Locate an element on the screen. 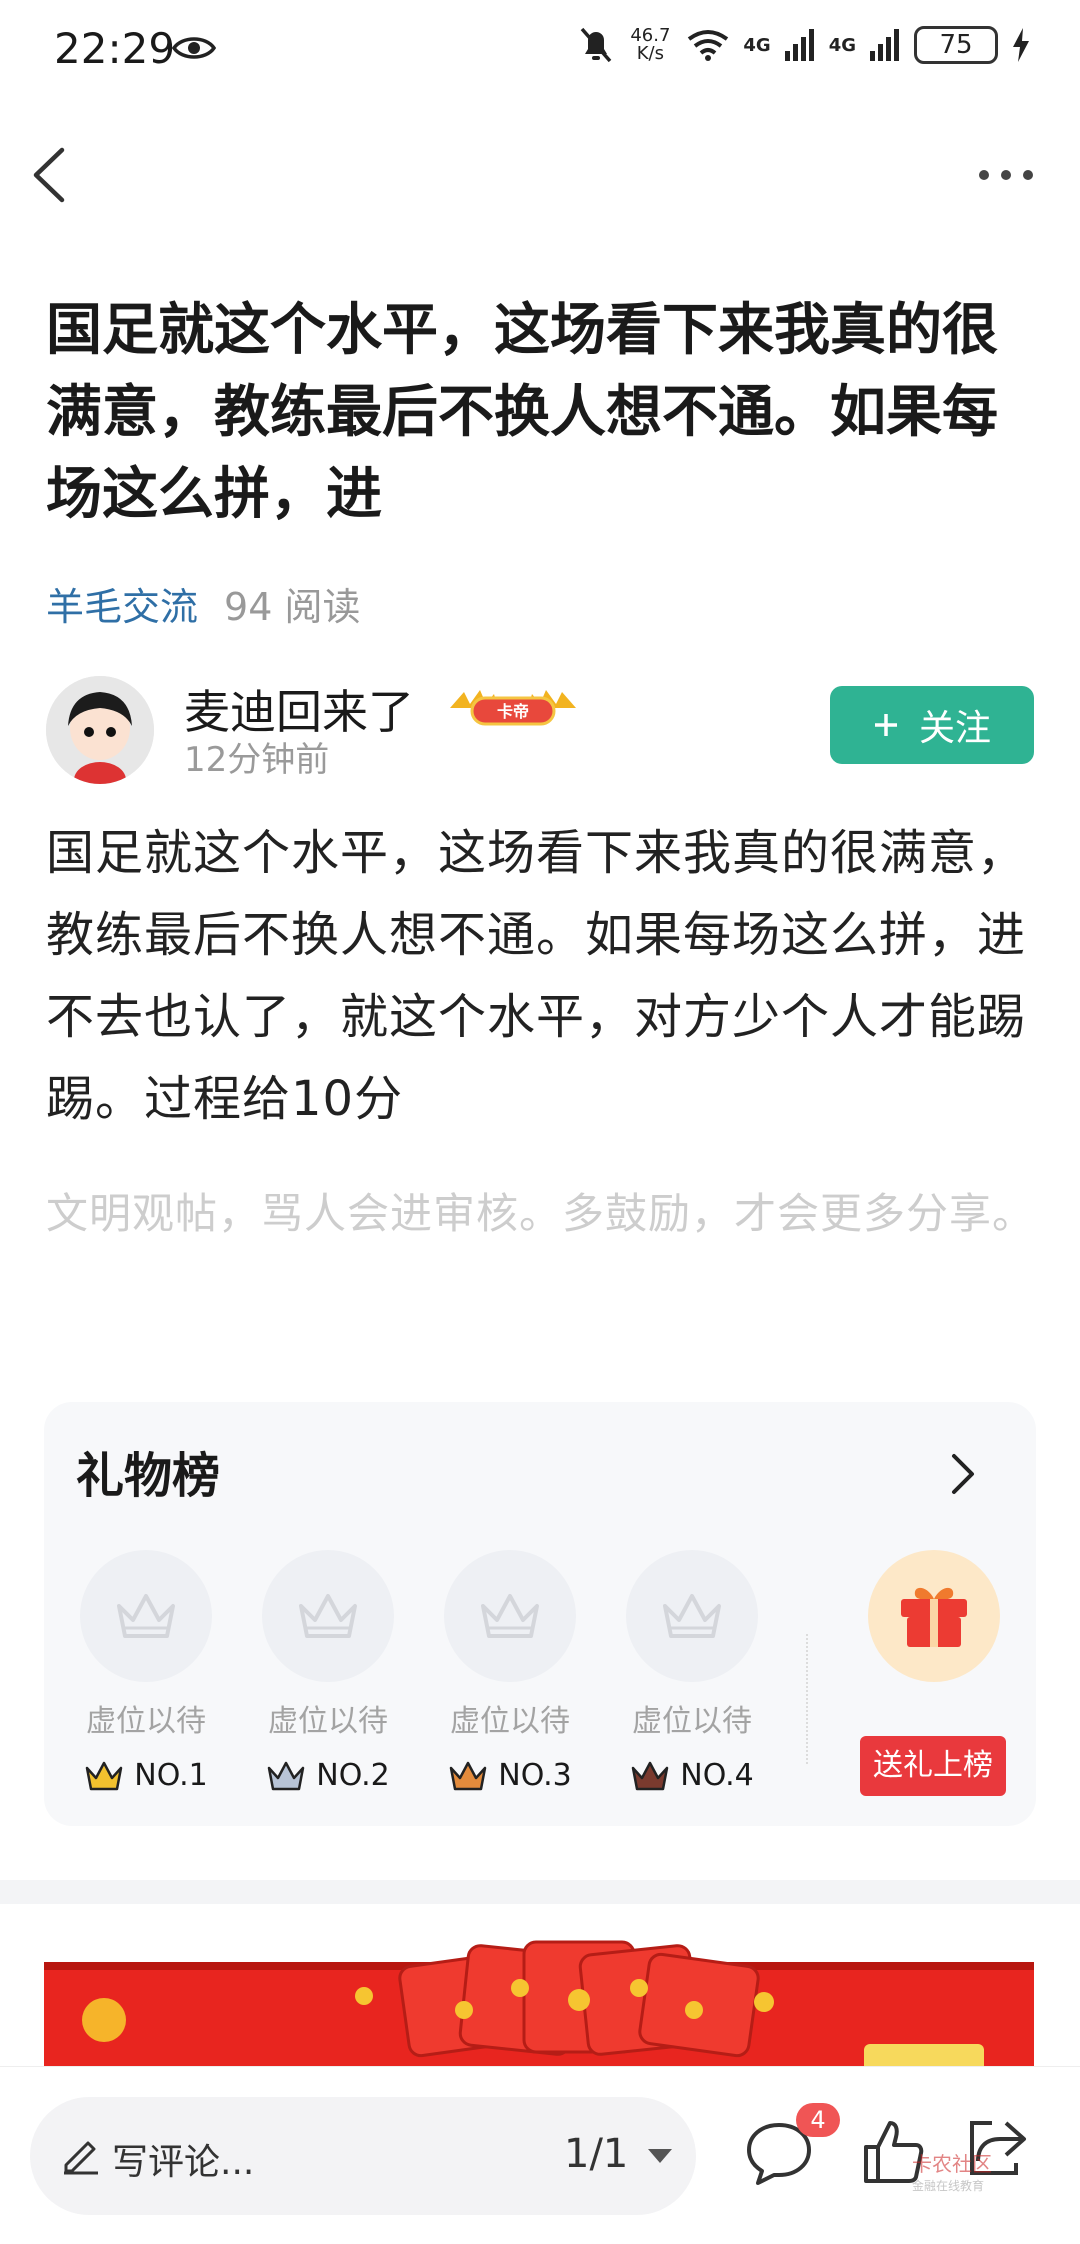 Image resolution: width=1080 pixels, height=2244 pixels. status-bar: 22:29 46.7 K/s 4G 4G 75 is located at coordinates (540, 50).